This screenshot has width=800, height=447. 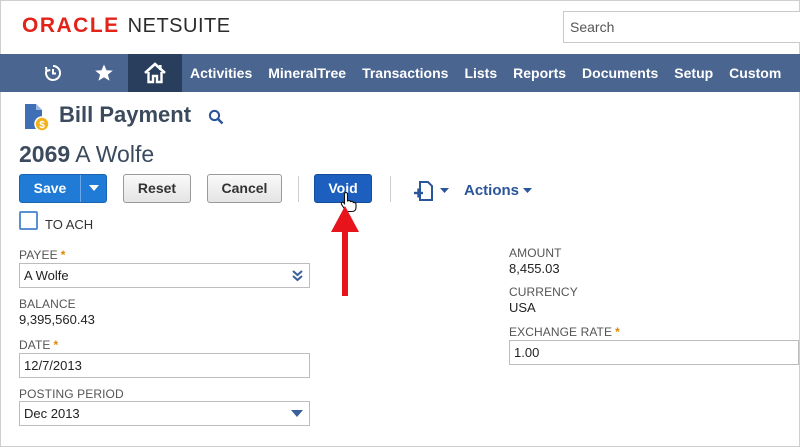 What do you see at coordinates (620, 73) in the screenshot?
I see `nav-documents: Documents` at bounding box center [620, 73].